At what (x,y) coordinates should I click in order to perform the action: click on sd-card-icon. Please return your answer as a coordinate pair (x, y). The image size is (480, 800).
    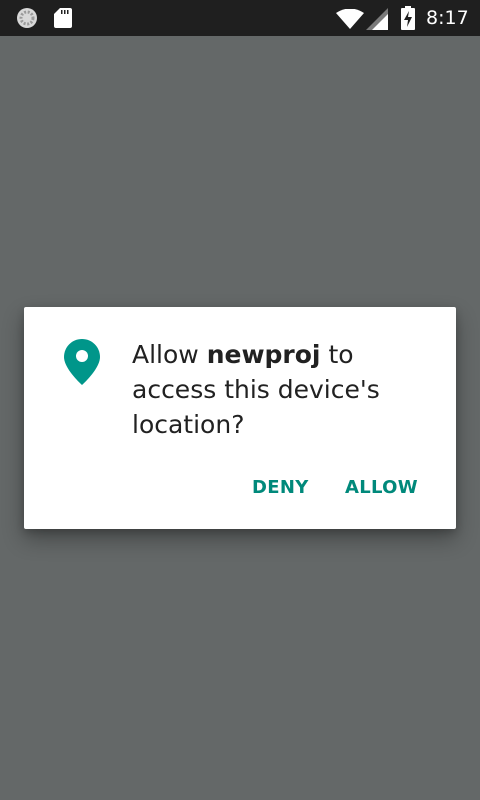
    Looking at the image, I should click on (63, 18).